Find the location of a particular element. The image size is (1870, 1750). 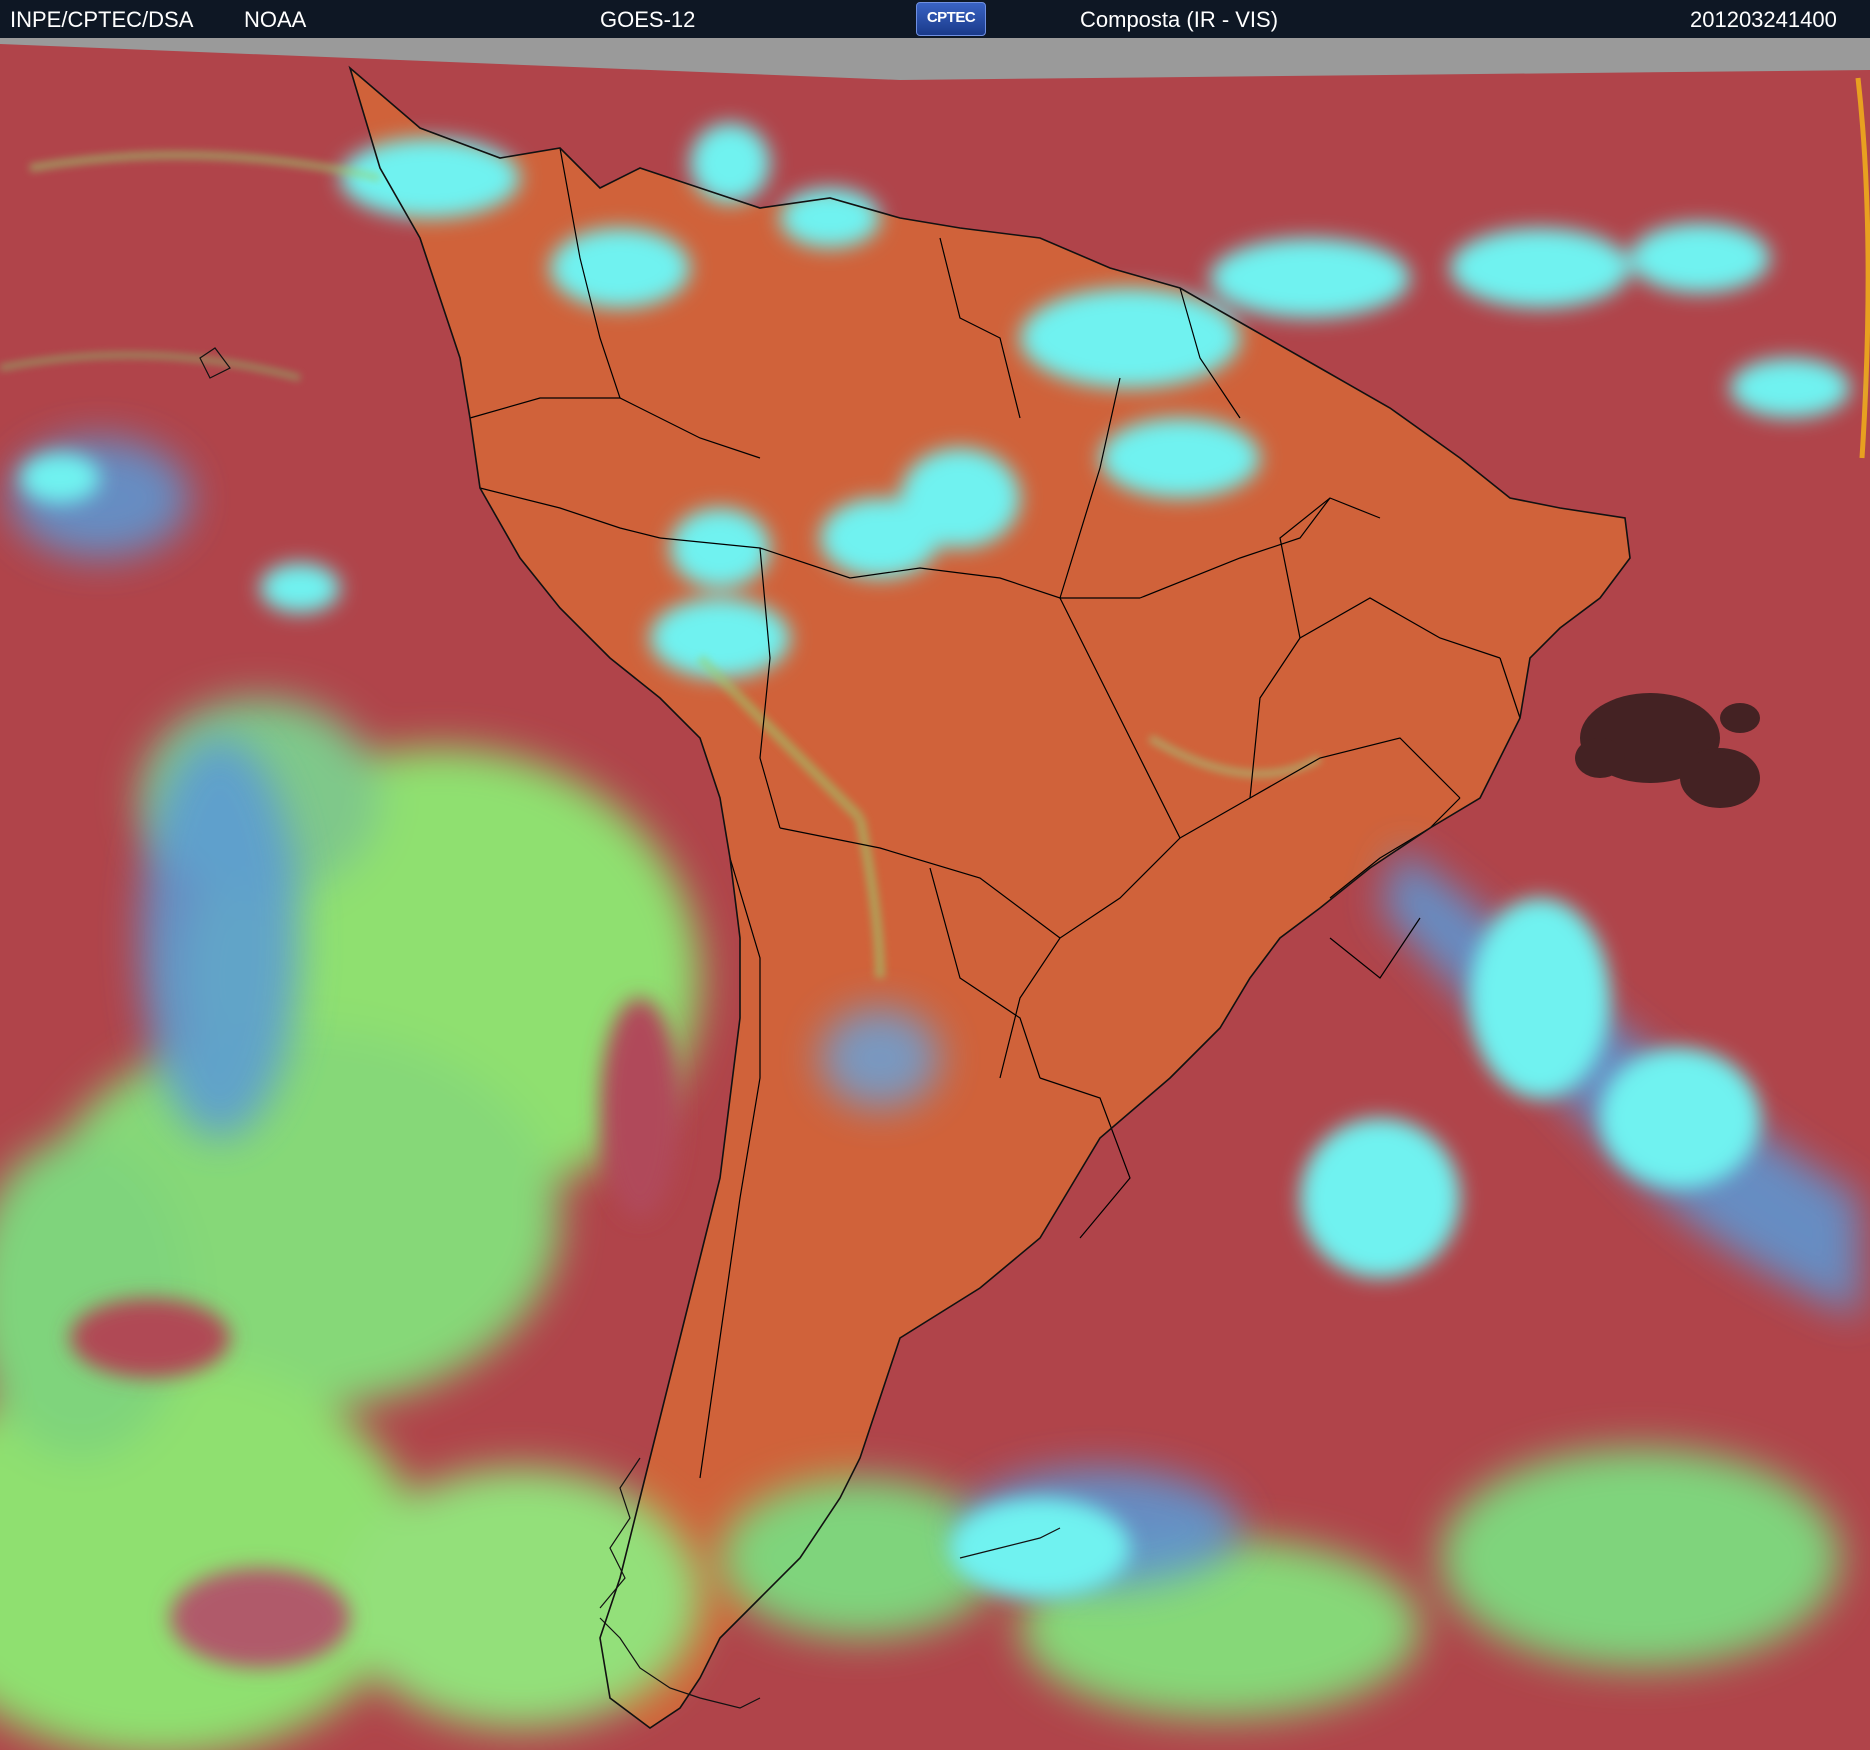

timestamp-label: 201203241400 is located at coordinates (1763, 19).